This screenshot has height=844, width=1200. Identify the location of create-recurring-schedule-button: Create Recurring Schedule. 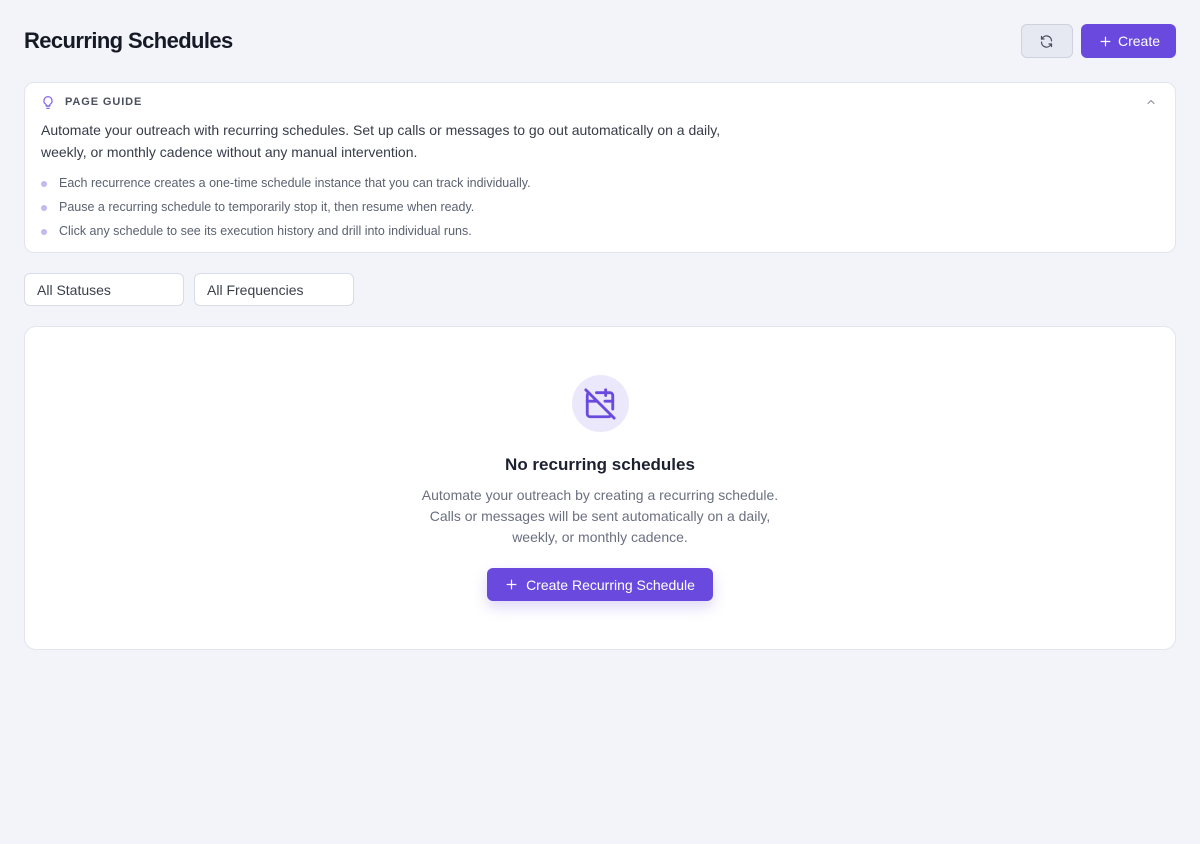
(600, 584).